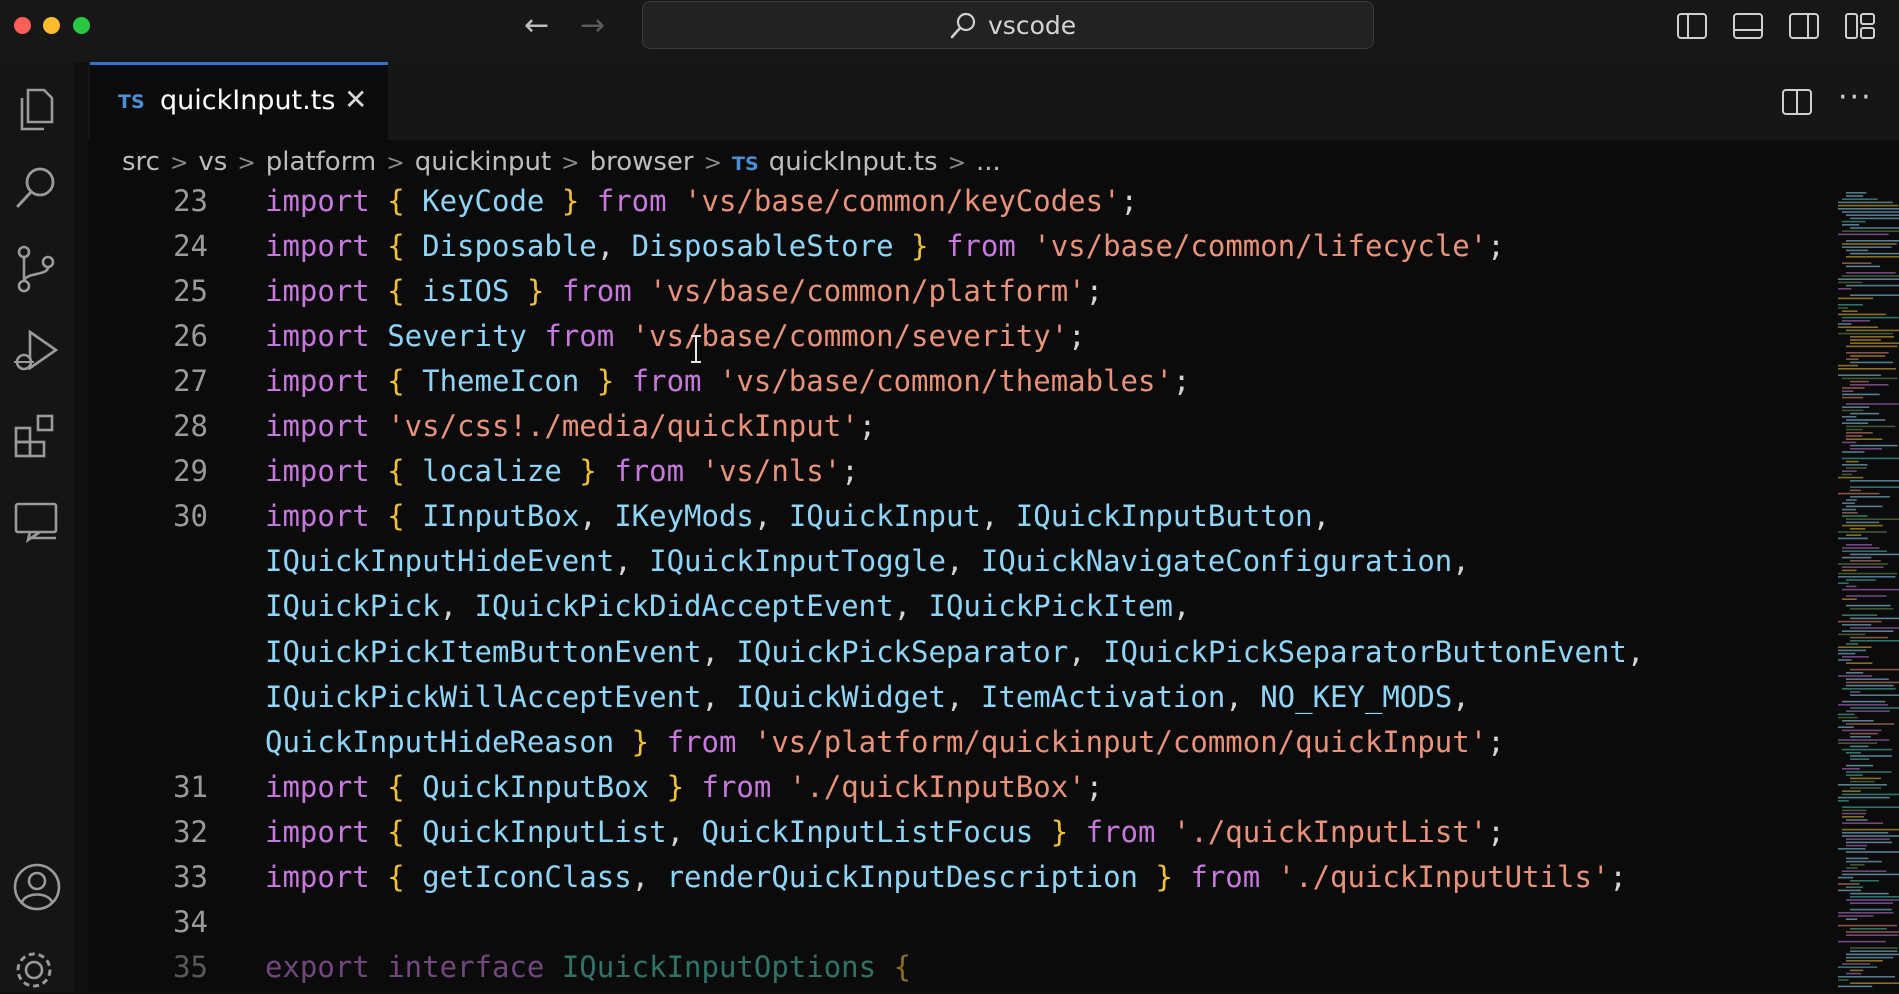 This screenshot has height=994, width=1899. I want to click on account-icon, so click(37, 887).